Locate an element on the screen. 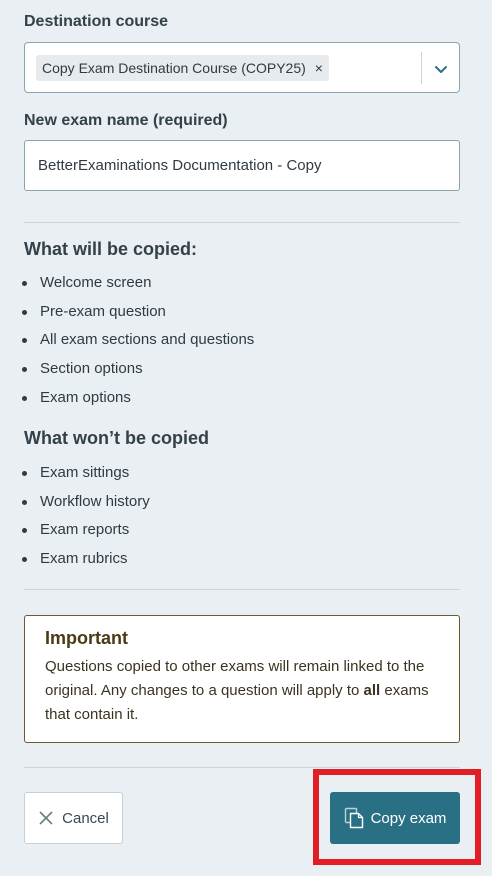 The width and height of the screenshot is (492, 876). important-title: Important is located at coordinates (86, 638).